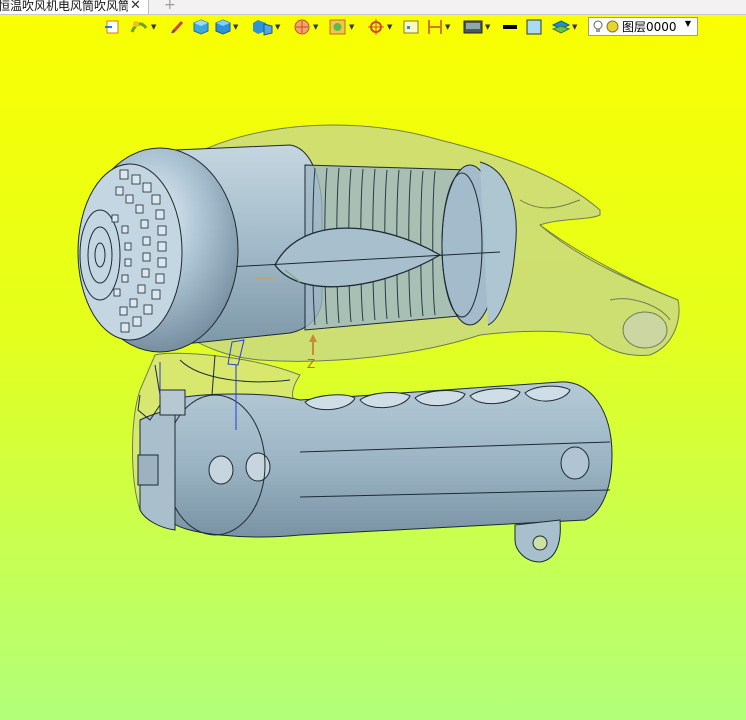 This screenshot has height=720, width=746. I want to click on cube-wire-icon, so click(201, 27).